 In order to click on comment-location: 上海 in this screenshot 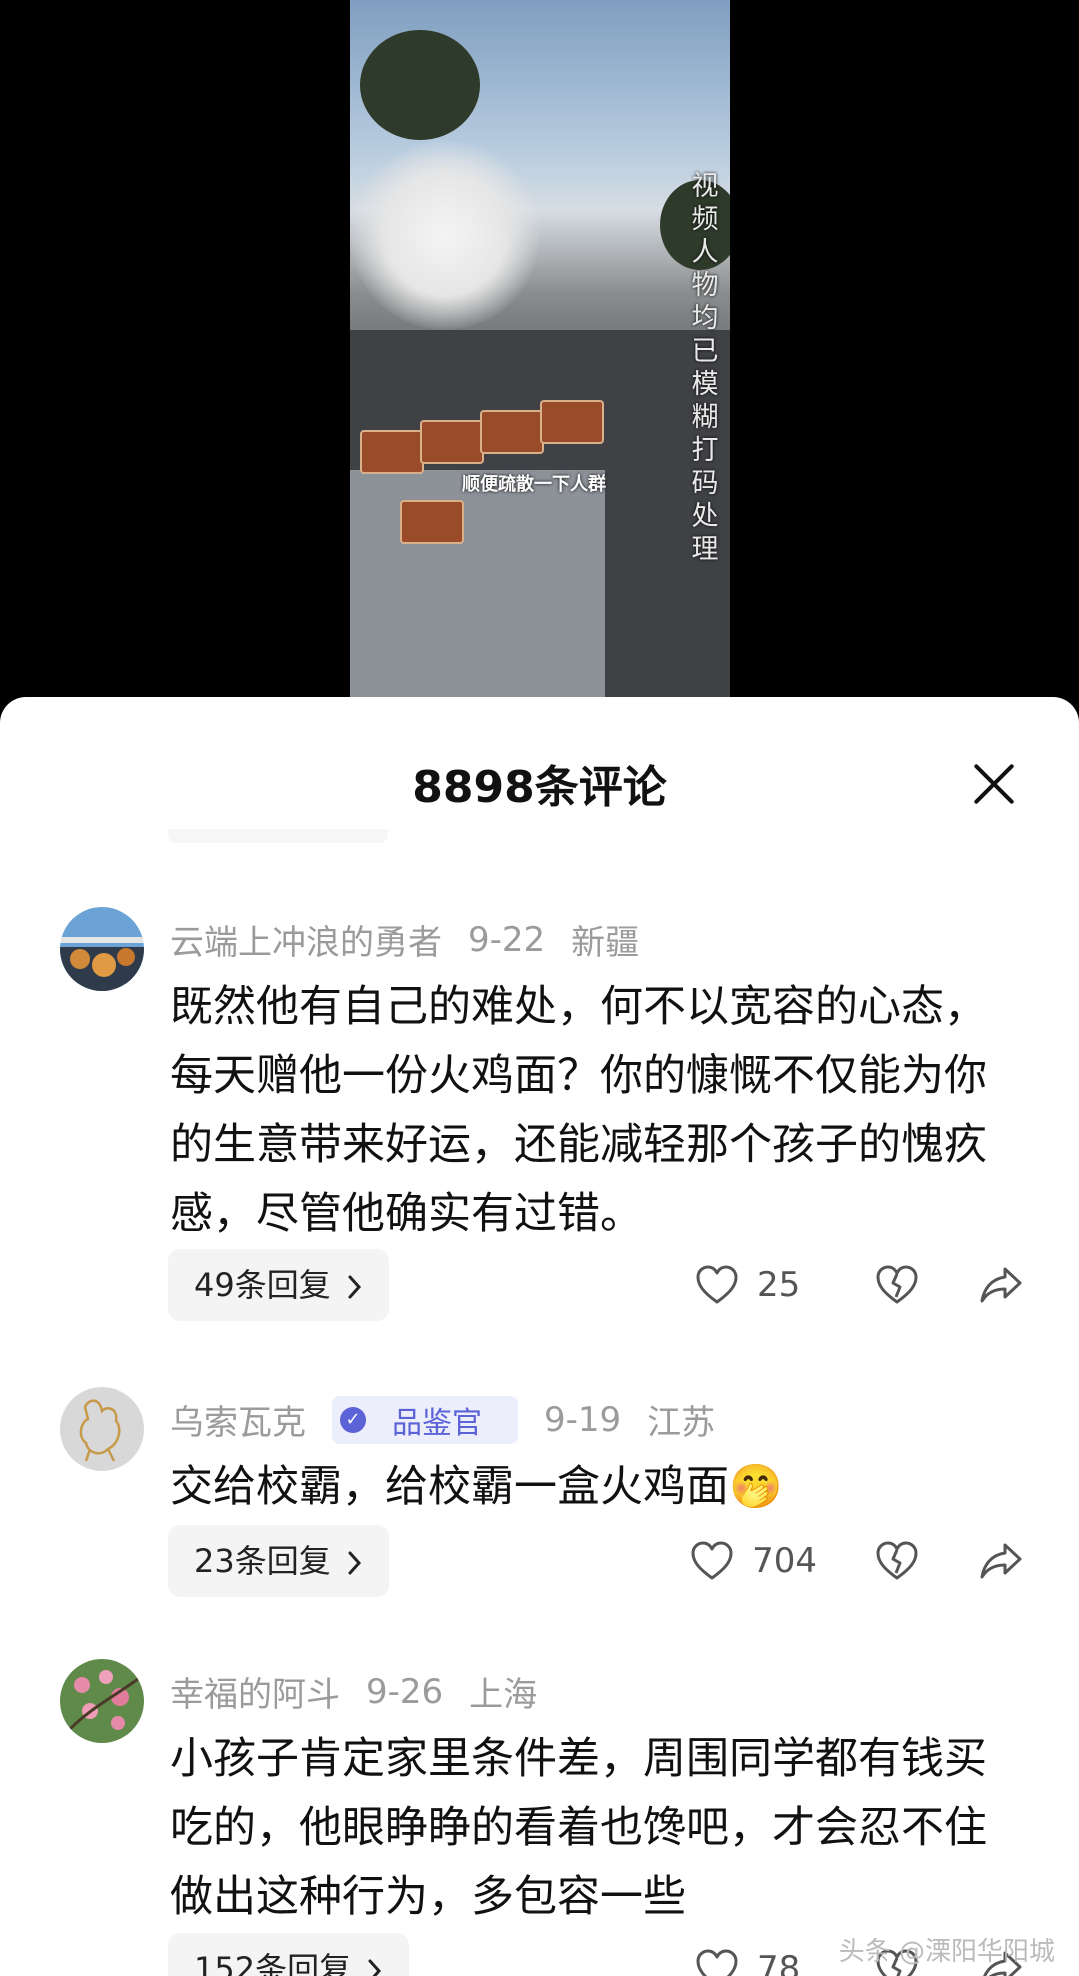, I will do `click(503, 1695)`.